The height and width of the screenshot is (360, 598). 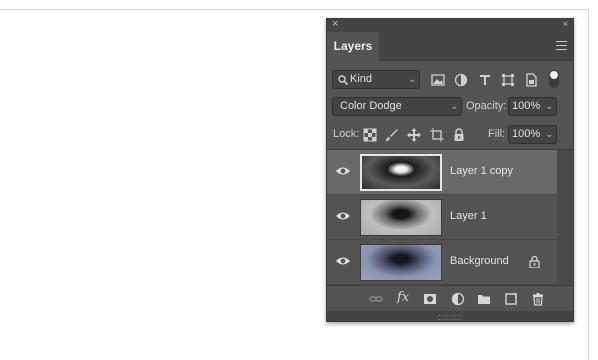 What do you see at coordinates (458, 299) in the screenshot?
I see `adjustment-layer-icon` at bounding box center [458, 299].